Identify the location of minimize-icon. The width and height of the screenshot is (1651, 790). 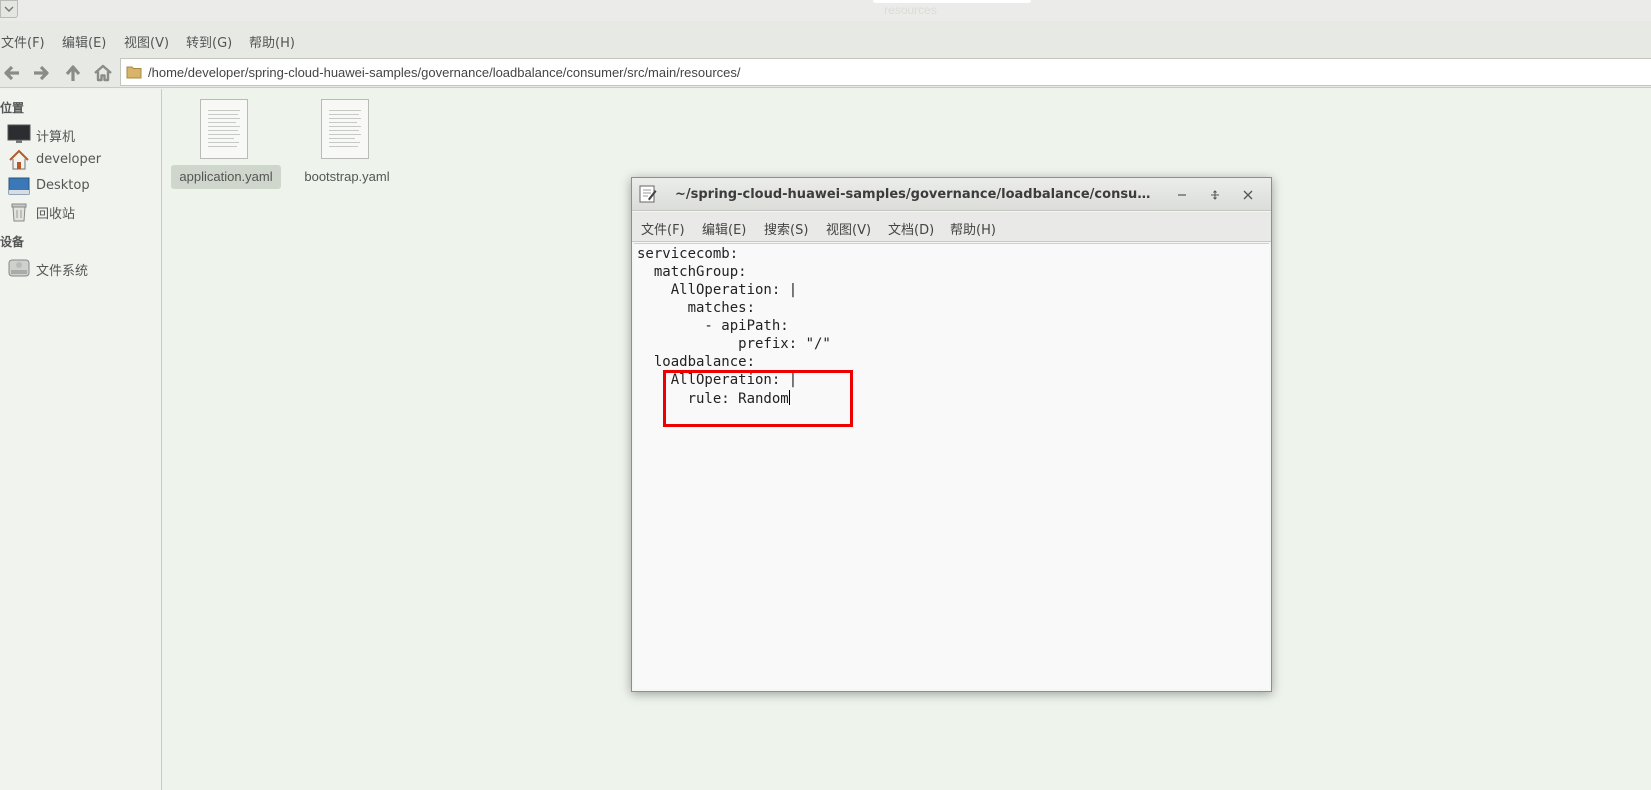
(1182, 195).